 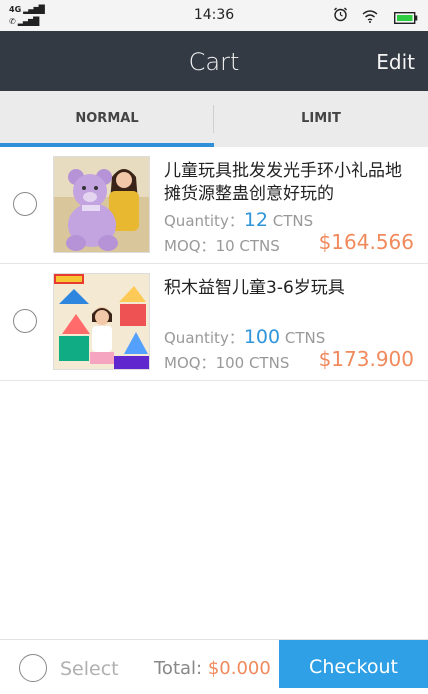 I want to click on select-all-radio, so click(x=33, y=668).